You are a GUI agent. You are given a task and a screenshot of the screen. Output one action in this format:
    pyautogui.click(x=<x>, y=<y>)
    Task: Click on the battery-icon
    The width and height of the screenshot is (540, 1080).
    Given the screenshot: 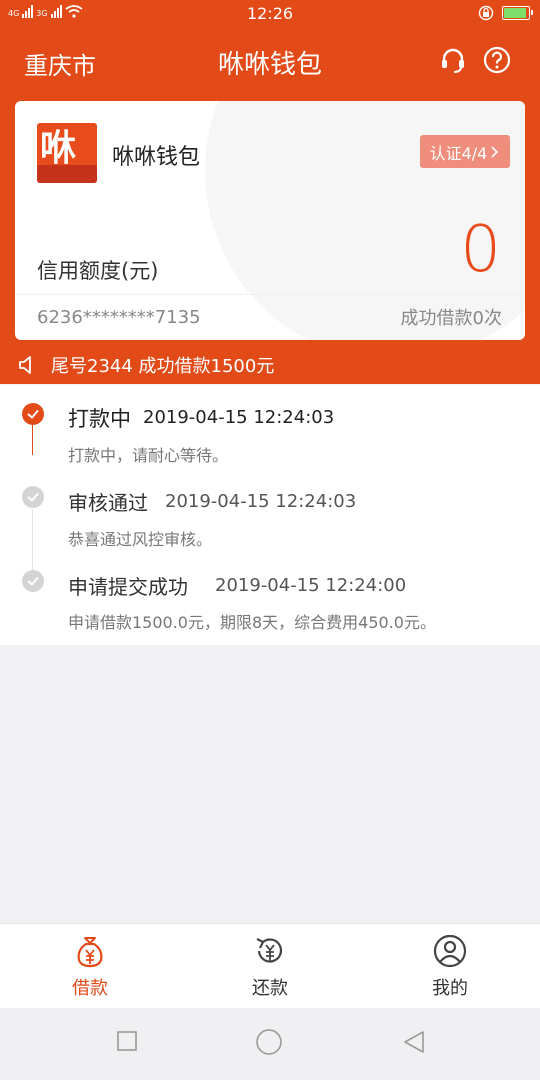 What is the action you would take?
    pyautogui.click(x=517, y=13)
    